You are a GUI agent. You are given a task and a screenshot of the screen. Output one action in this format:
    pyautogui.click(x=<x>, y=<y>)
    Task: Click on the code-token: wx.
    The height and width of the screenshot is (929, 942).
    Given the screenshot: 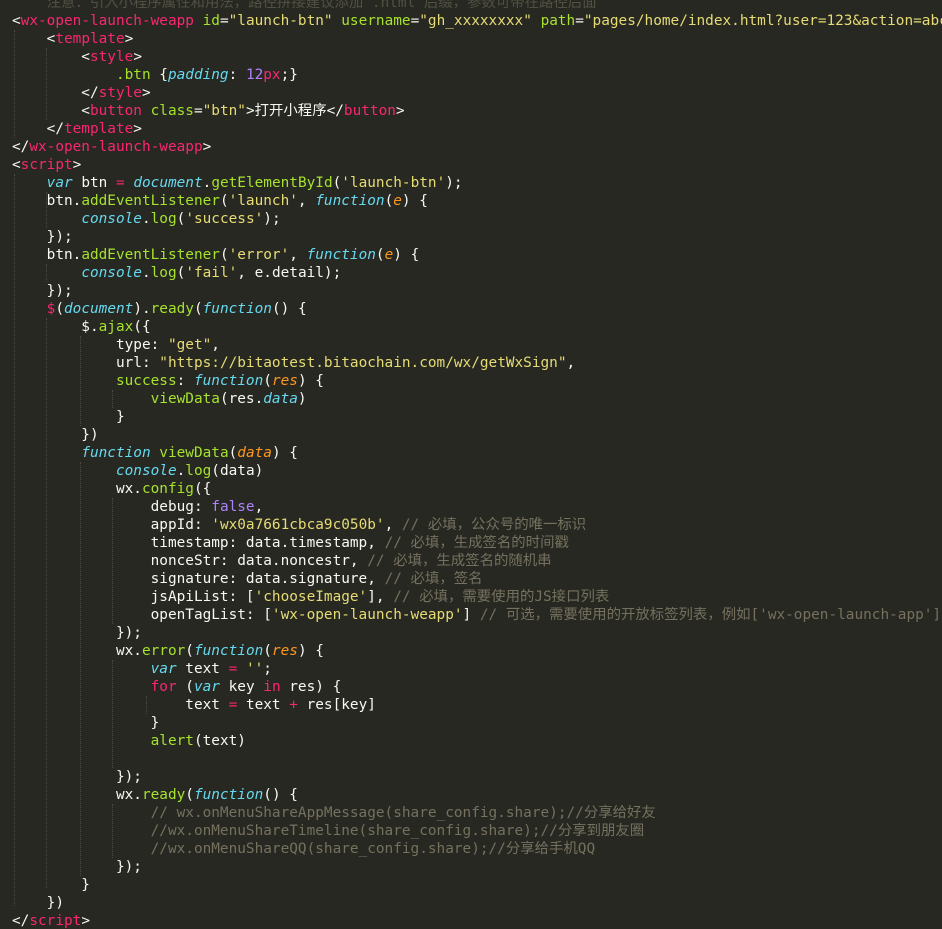 What is the action you would take?
    pyautogui.click(x=77, y=795)
    